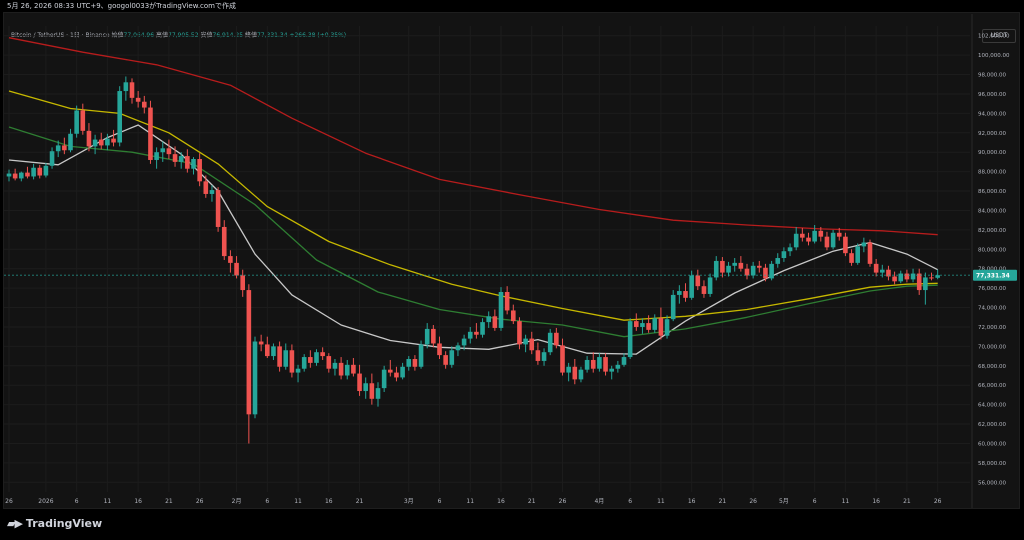 This screenshot has height=540, width=1024. I want to click on y-tick-label: 70,000.00, so click(992, 347).